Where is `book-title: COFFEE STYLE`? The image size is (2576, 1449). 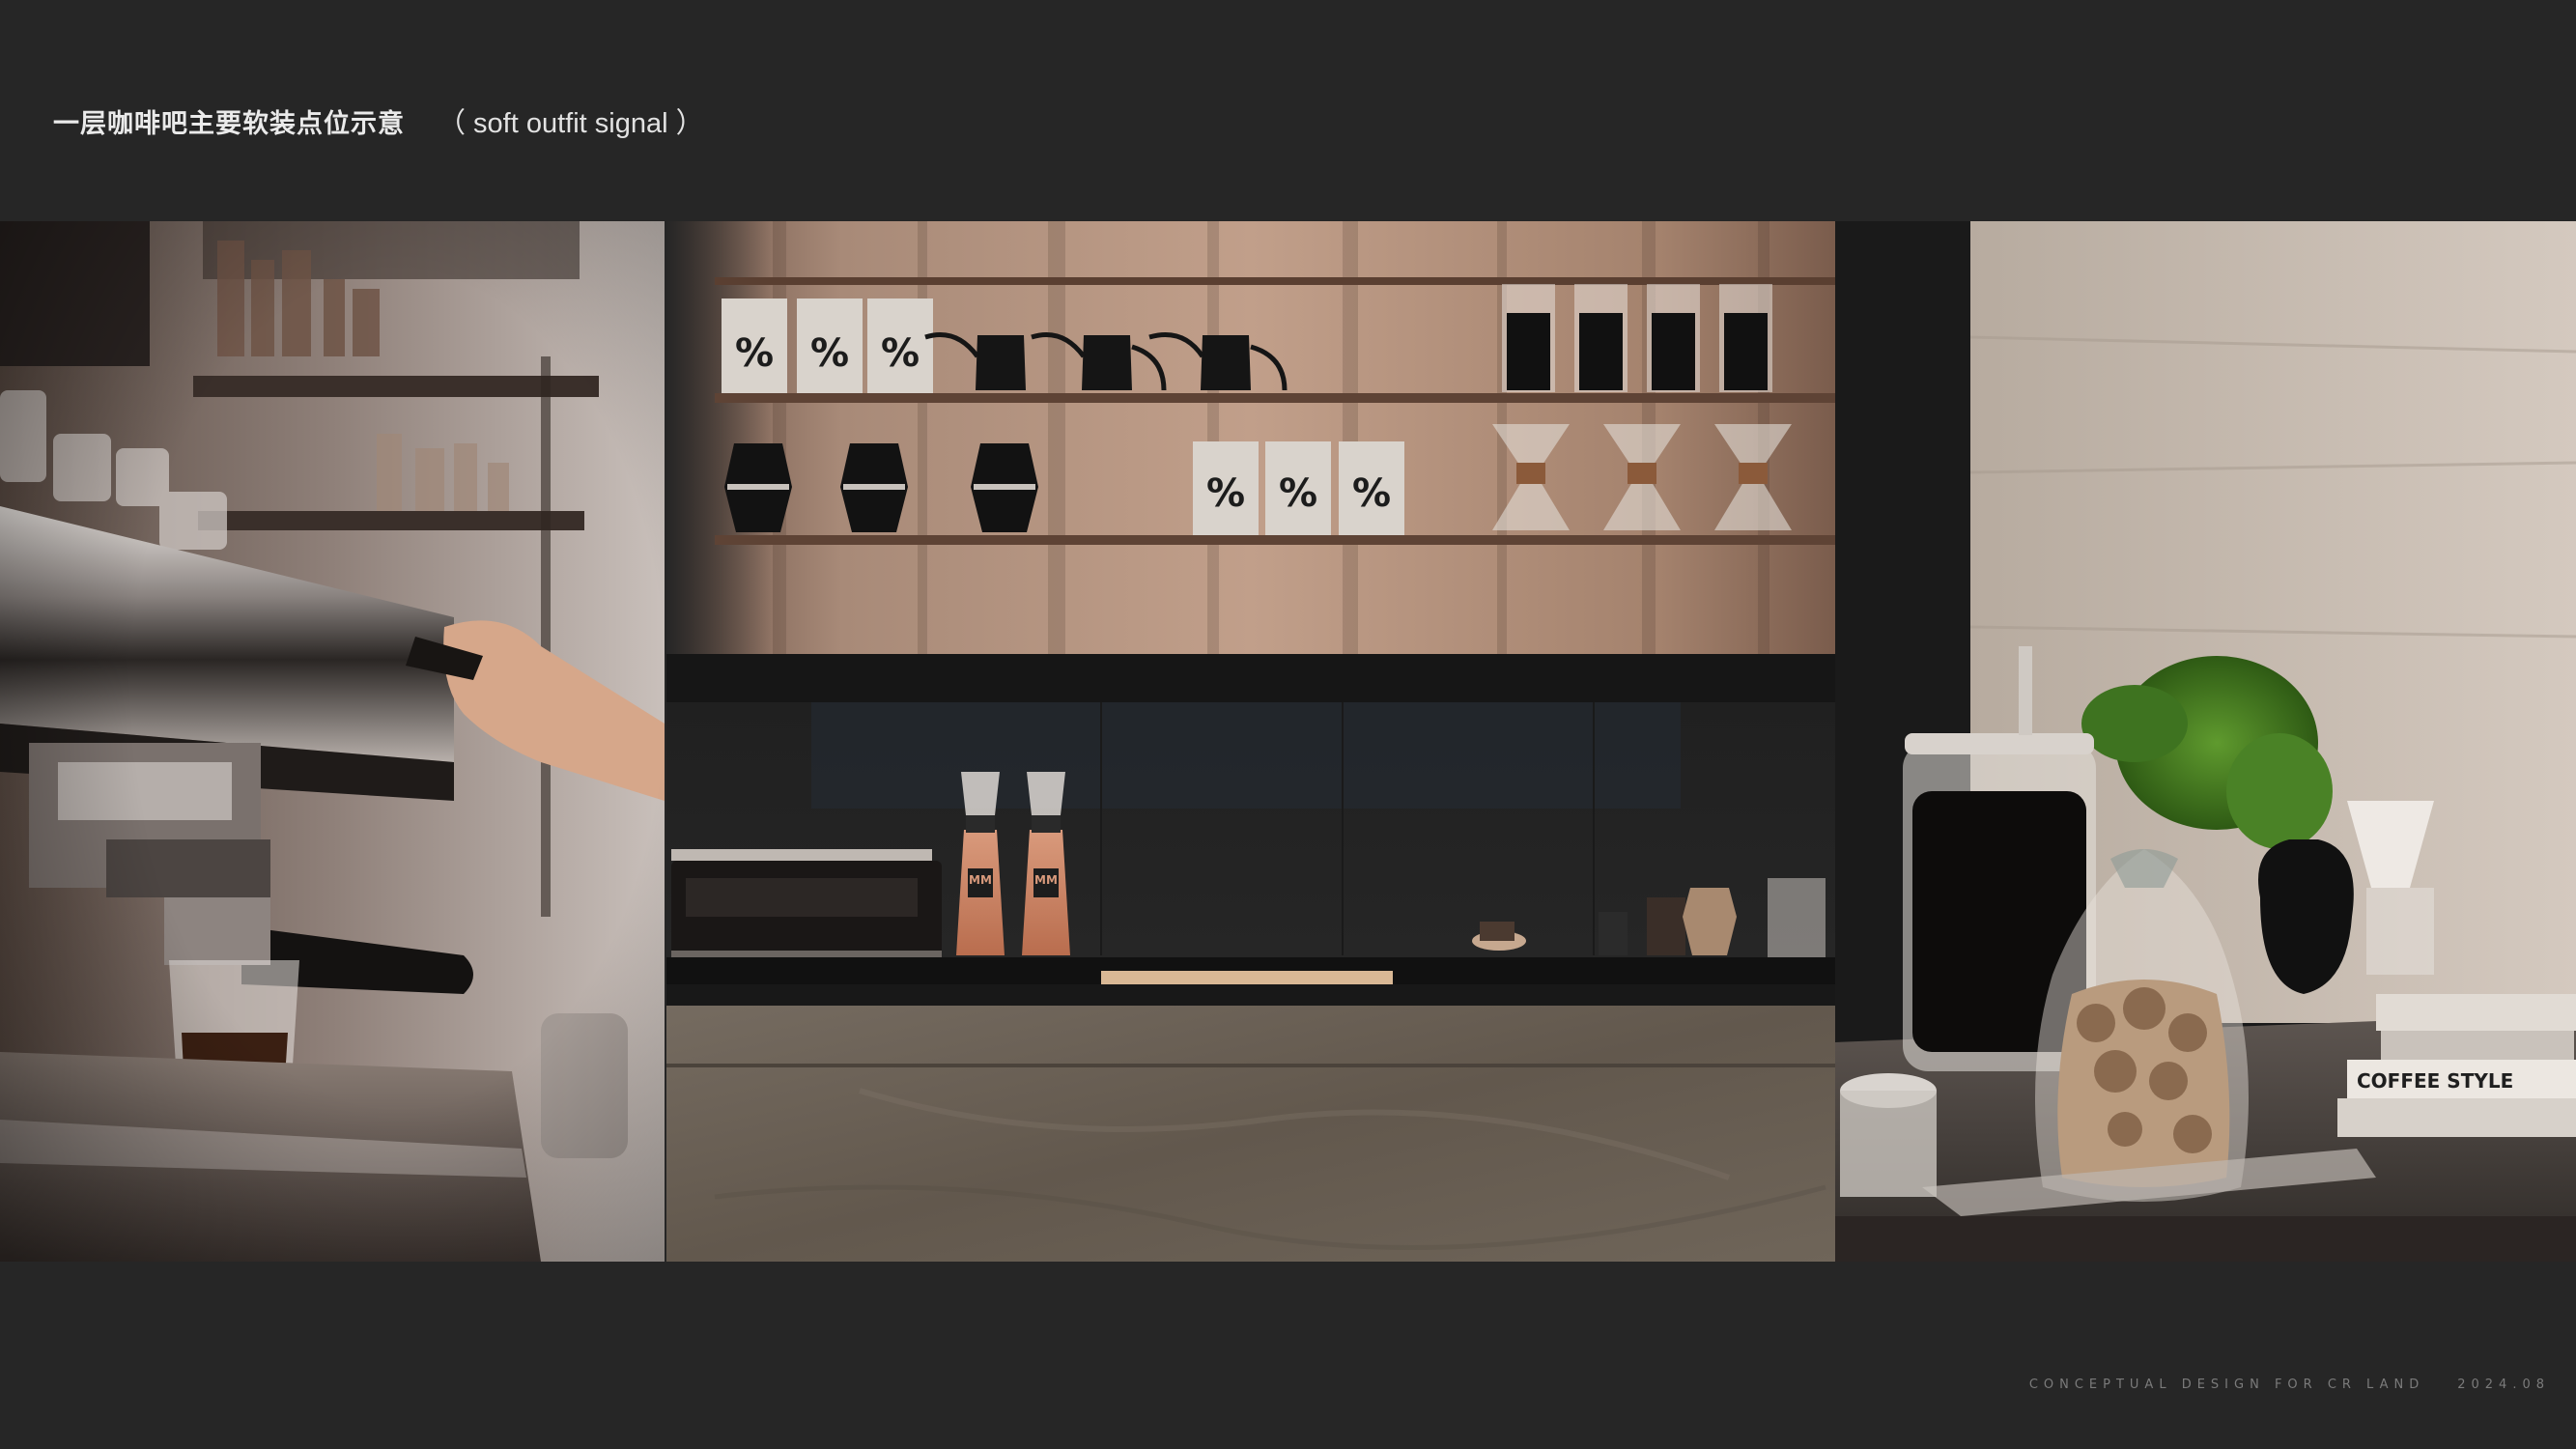 book-title: COFFEE STYLE is located at coordinates (2435, 1081).